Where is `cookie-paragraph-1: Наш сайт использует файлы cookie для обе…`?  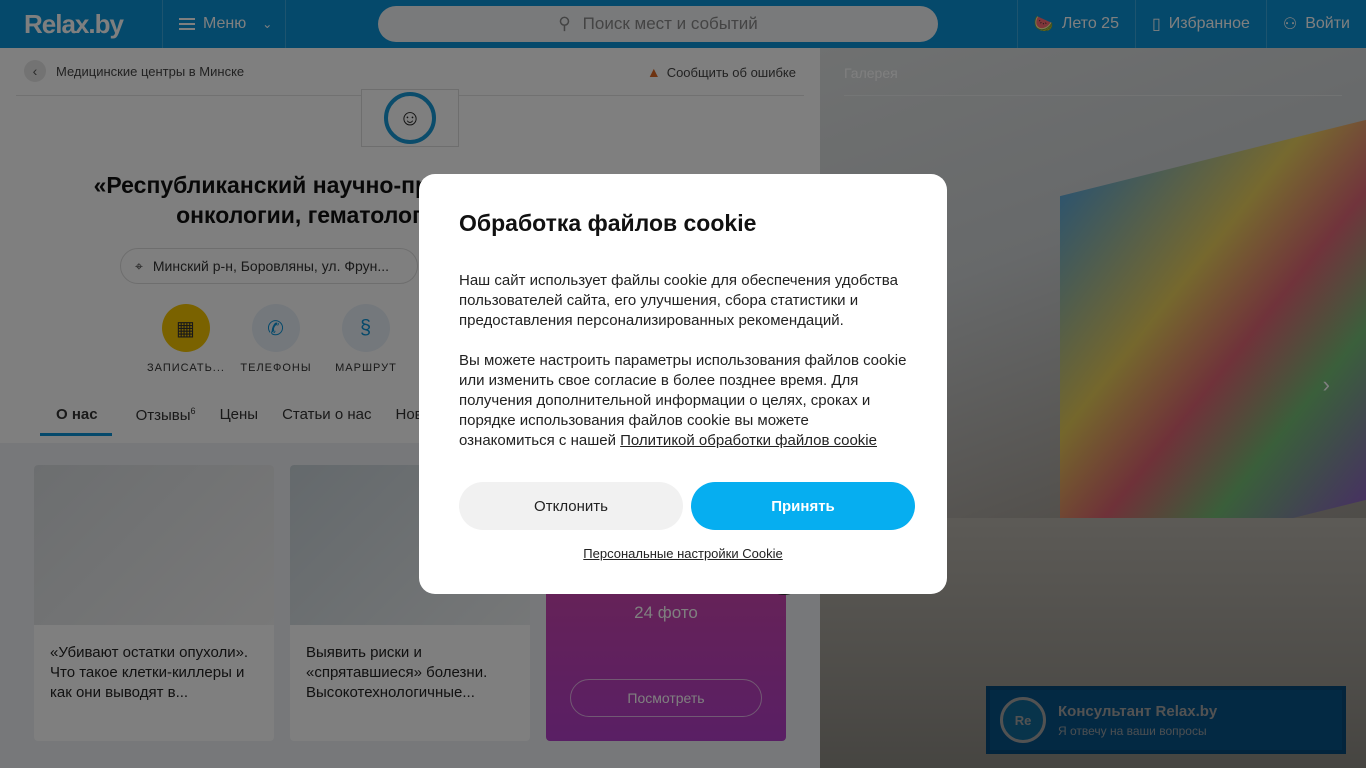 cookie-paragraph-1: Наш сайт использует файлы cookie для обе… is located at coordinates (678, 300).